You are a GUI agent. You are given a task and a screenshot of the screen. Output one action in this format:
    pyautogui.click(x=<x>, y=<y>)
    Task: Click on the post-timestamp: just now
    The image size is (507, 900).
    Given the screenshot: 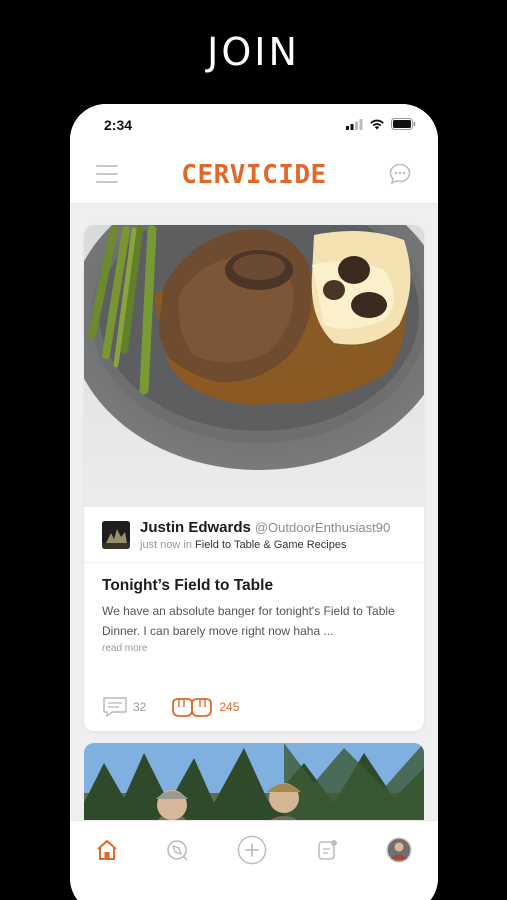 What is the action you would take?
    pyautogui.click(x=160, y=545)
    